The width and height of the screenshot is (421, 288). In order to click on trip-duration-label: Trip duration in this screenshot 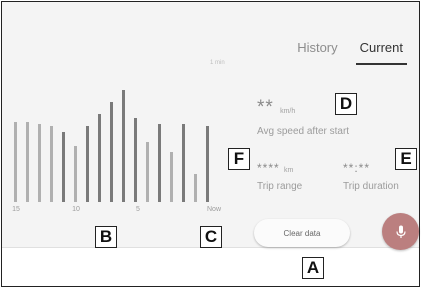, I will do `click(371, 186)`.